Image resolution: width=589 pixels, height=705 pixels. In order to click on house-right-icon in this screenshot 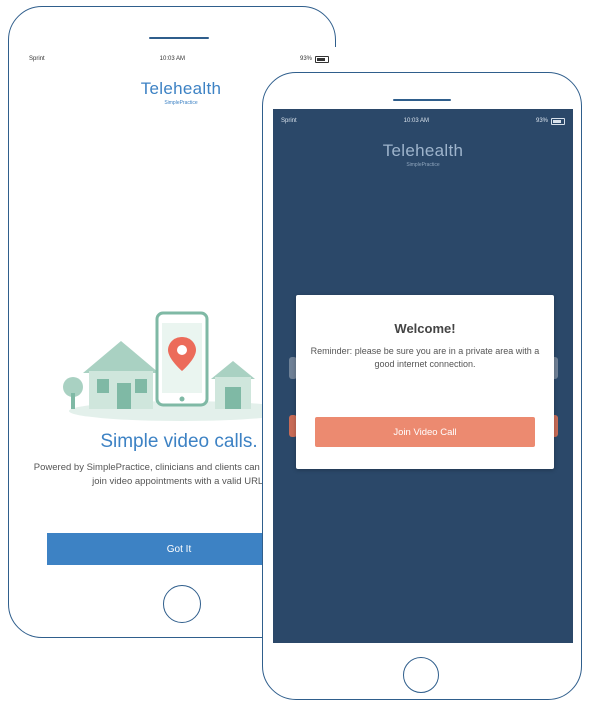, I will do `click(233, 385)`.